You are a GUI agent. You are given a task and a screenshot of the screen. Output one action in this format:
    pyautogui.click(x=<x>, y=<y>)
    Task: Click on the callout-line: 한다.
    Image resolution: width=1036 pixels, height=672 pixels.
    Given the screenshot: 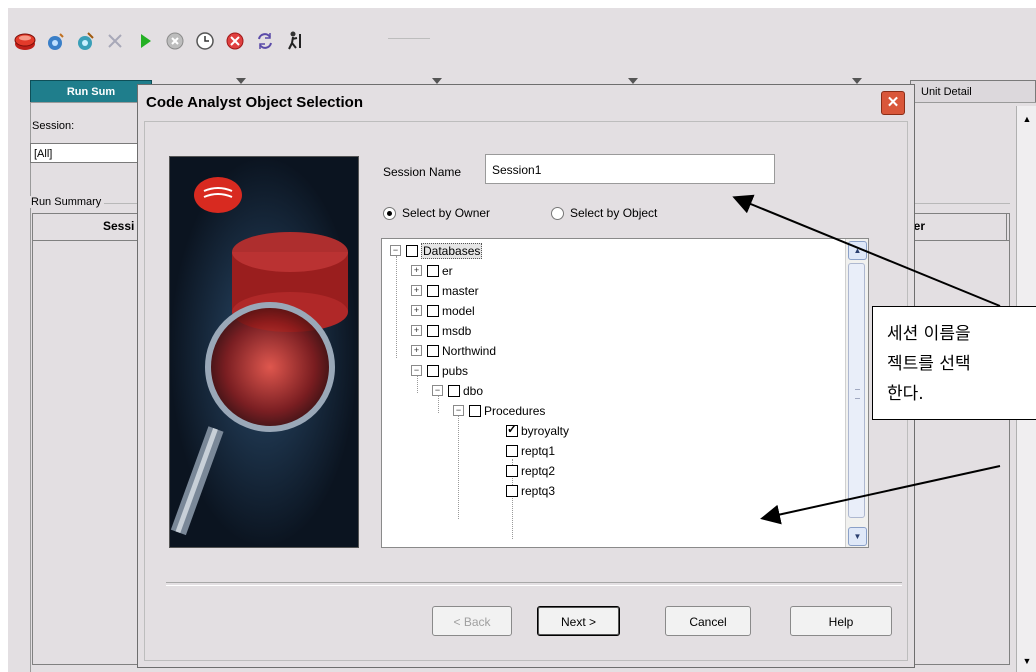 What is the action you would take?
    pyautogui.click(x=905, y=394)
    